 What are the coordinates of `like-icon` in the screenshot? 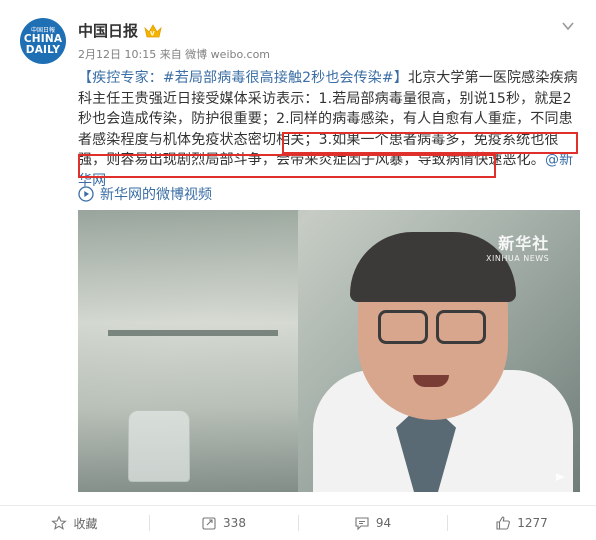 It's located at (503, 523).